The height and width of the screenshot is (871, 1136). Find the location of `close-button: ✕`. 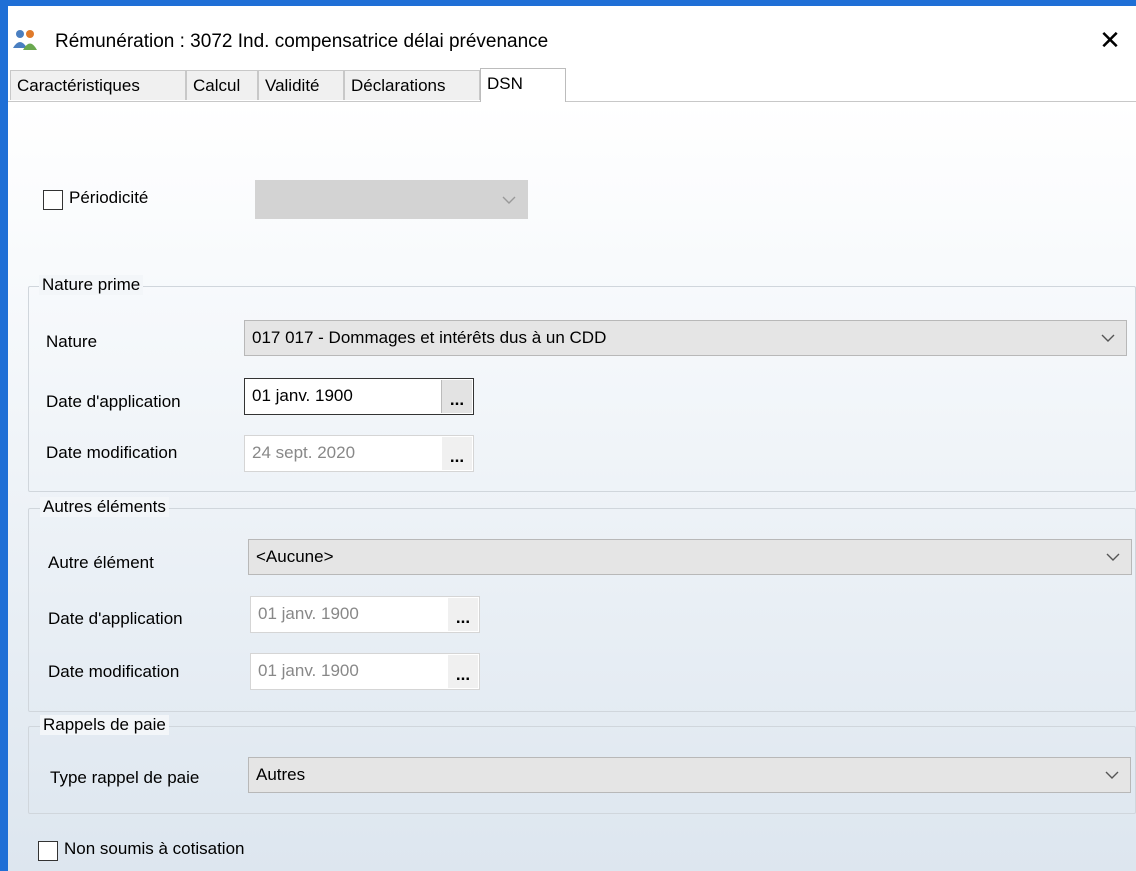

close-button: ✕ is located at coordinates (1110, 40).